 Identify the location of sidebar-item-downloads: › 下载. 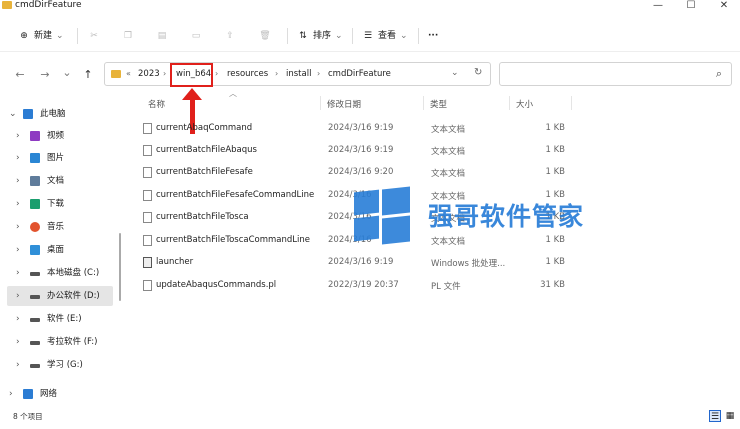
(59, 204).